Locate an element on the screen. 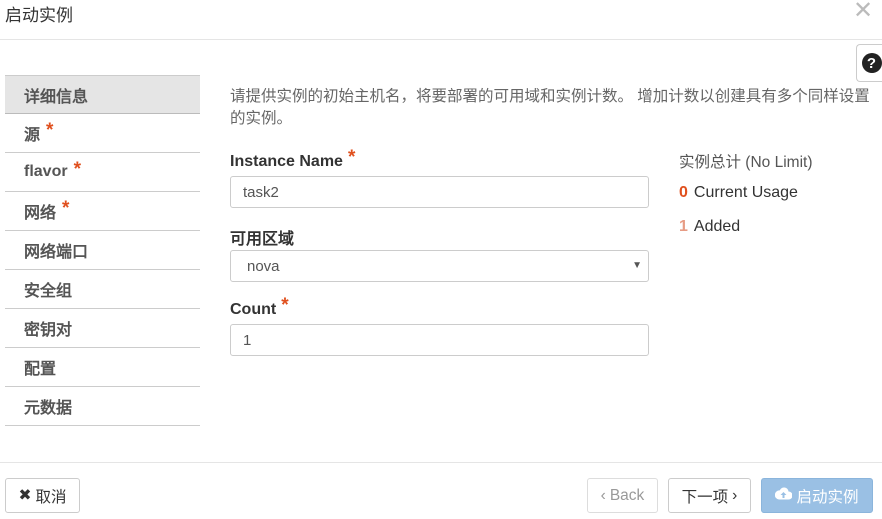 Image resolution: width=882 pixels, height=519 pixels. launch-instance-button: 启动实例 is located at coordinates (817, 495).